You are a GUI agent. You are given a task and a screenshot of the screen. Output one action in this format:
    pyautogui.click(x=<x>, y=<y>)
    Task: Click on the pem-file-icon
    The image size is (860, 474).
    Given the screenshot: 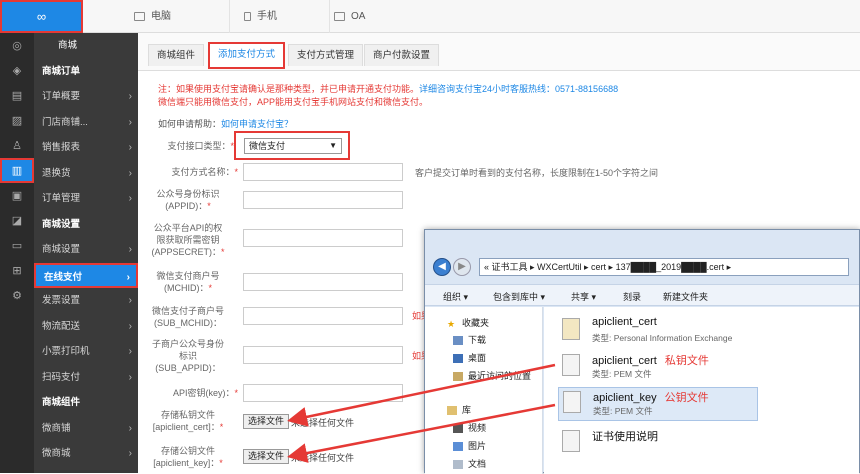 What is the action you would take?
    pyautogui.click(x=571, y=365)
    